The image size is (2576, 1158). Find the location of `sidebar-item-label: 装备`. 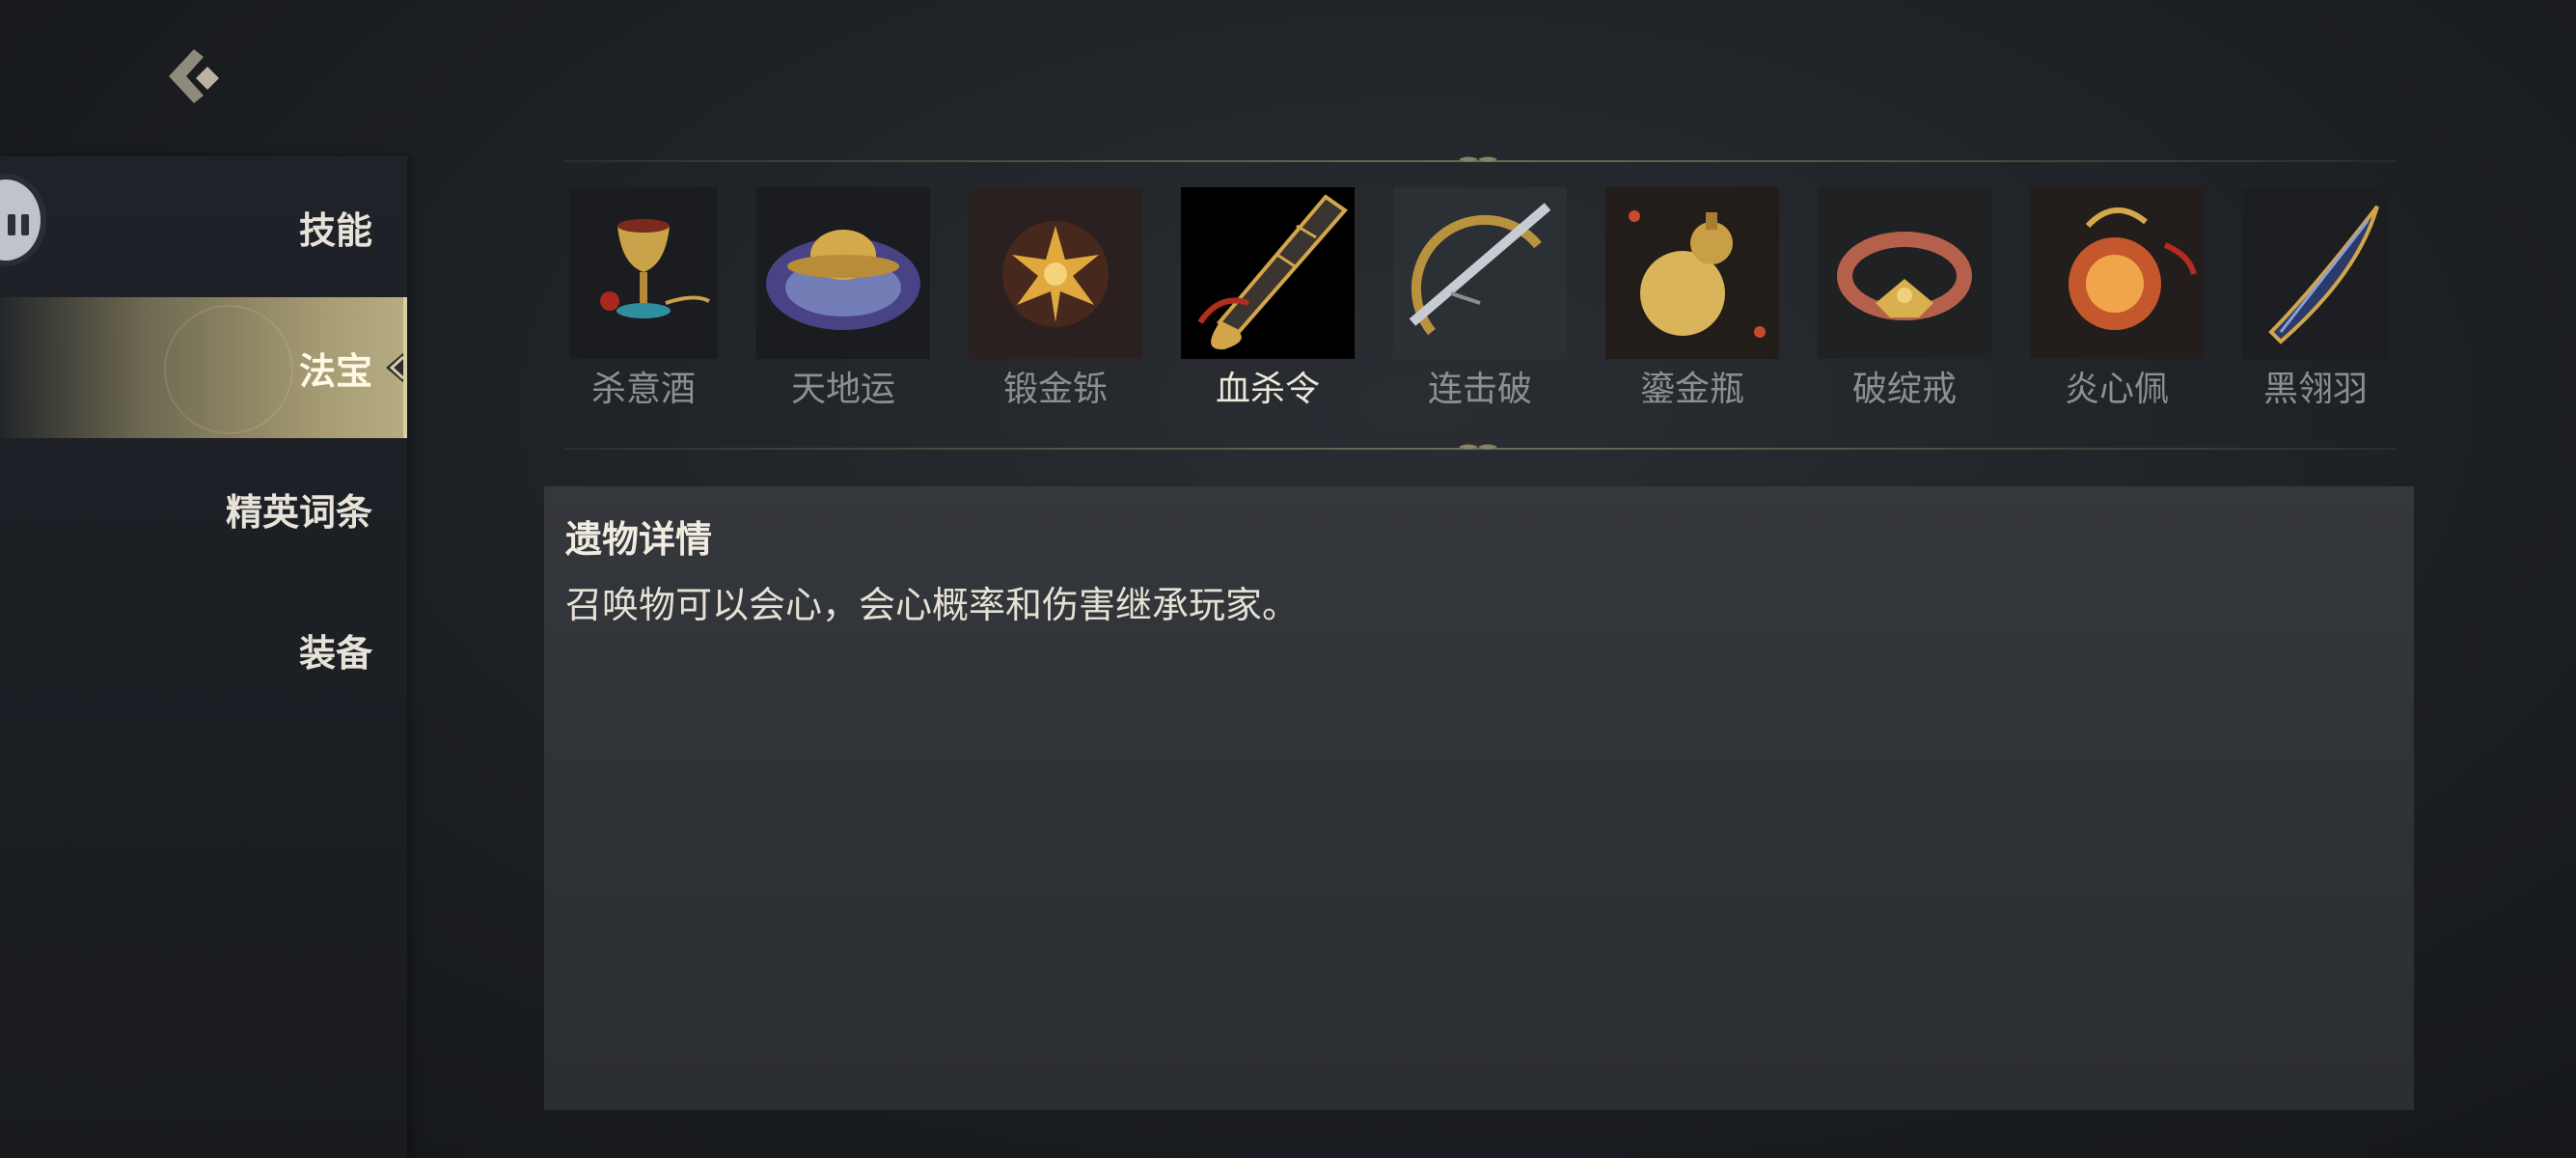

sidebar-item-label: 装备 is located at coordinates (335, 653).